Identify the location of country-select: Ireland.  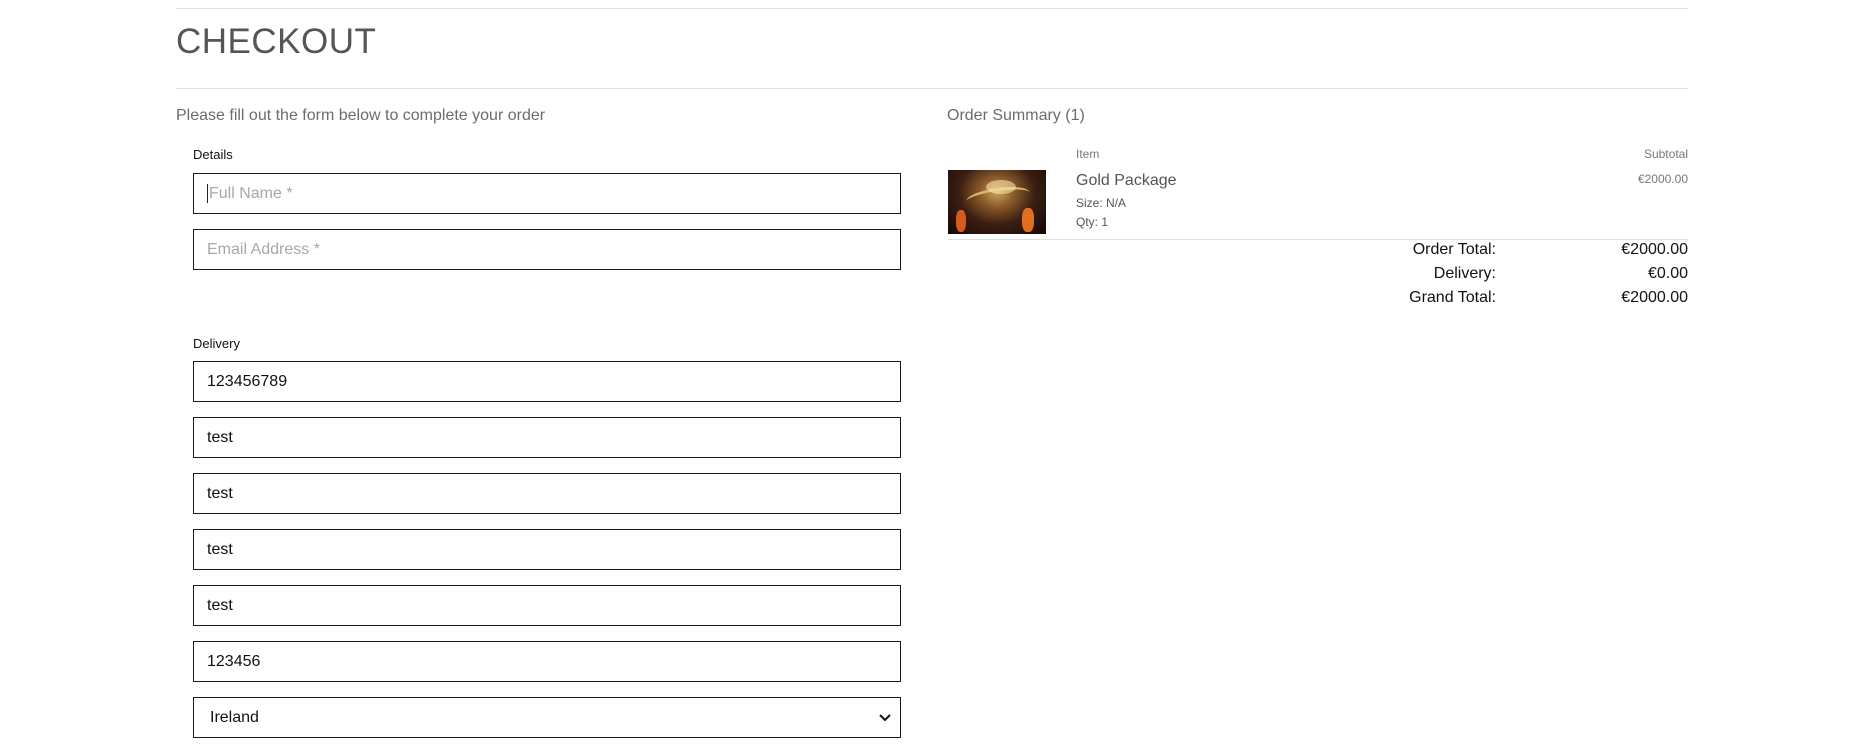
(547, 717).